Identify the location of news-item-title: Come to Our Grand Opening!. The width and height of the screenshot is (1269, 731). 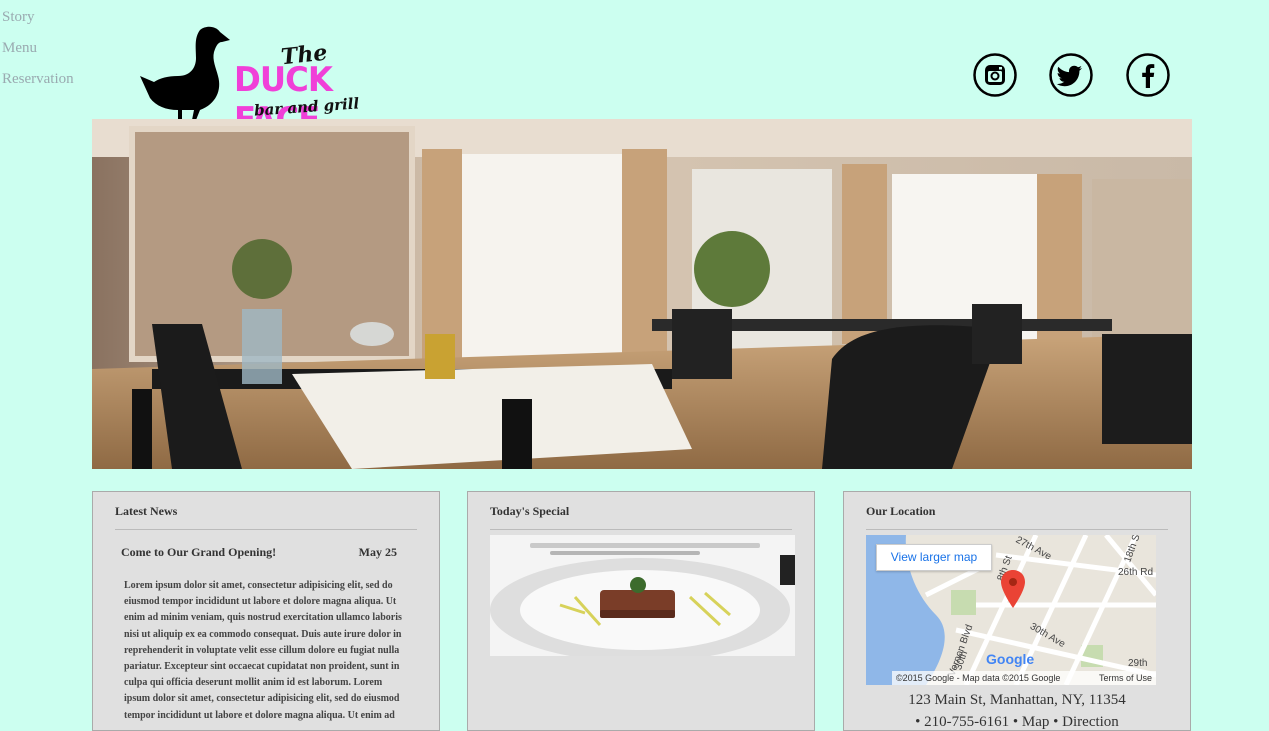
(198, 552).